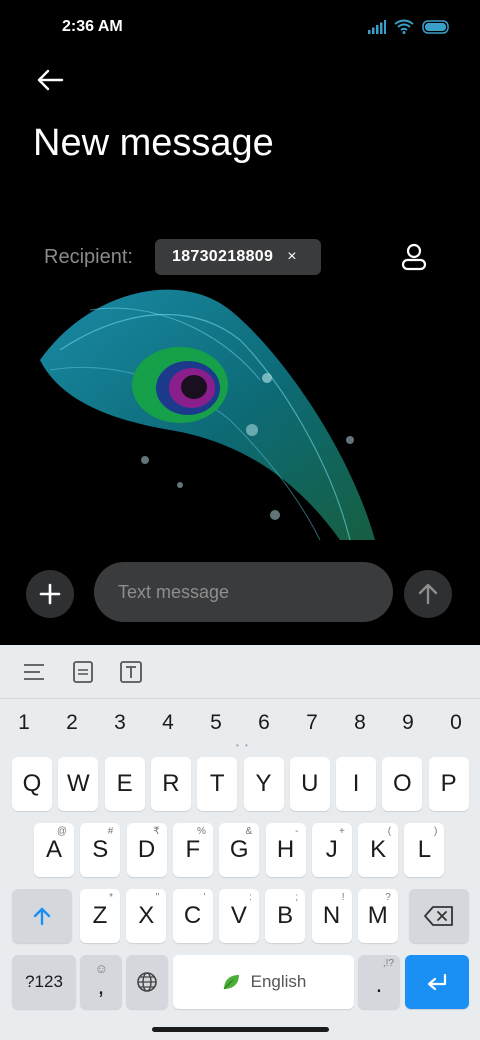 This screenshot has height=1040, width=480. I want to click on key-y-label: Y, so click(263, 783).